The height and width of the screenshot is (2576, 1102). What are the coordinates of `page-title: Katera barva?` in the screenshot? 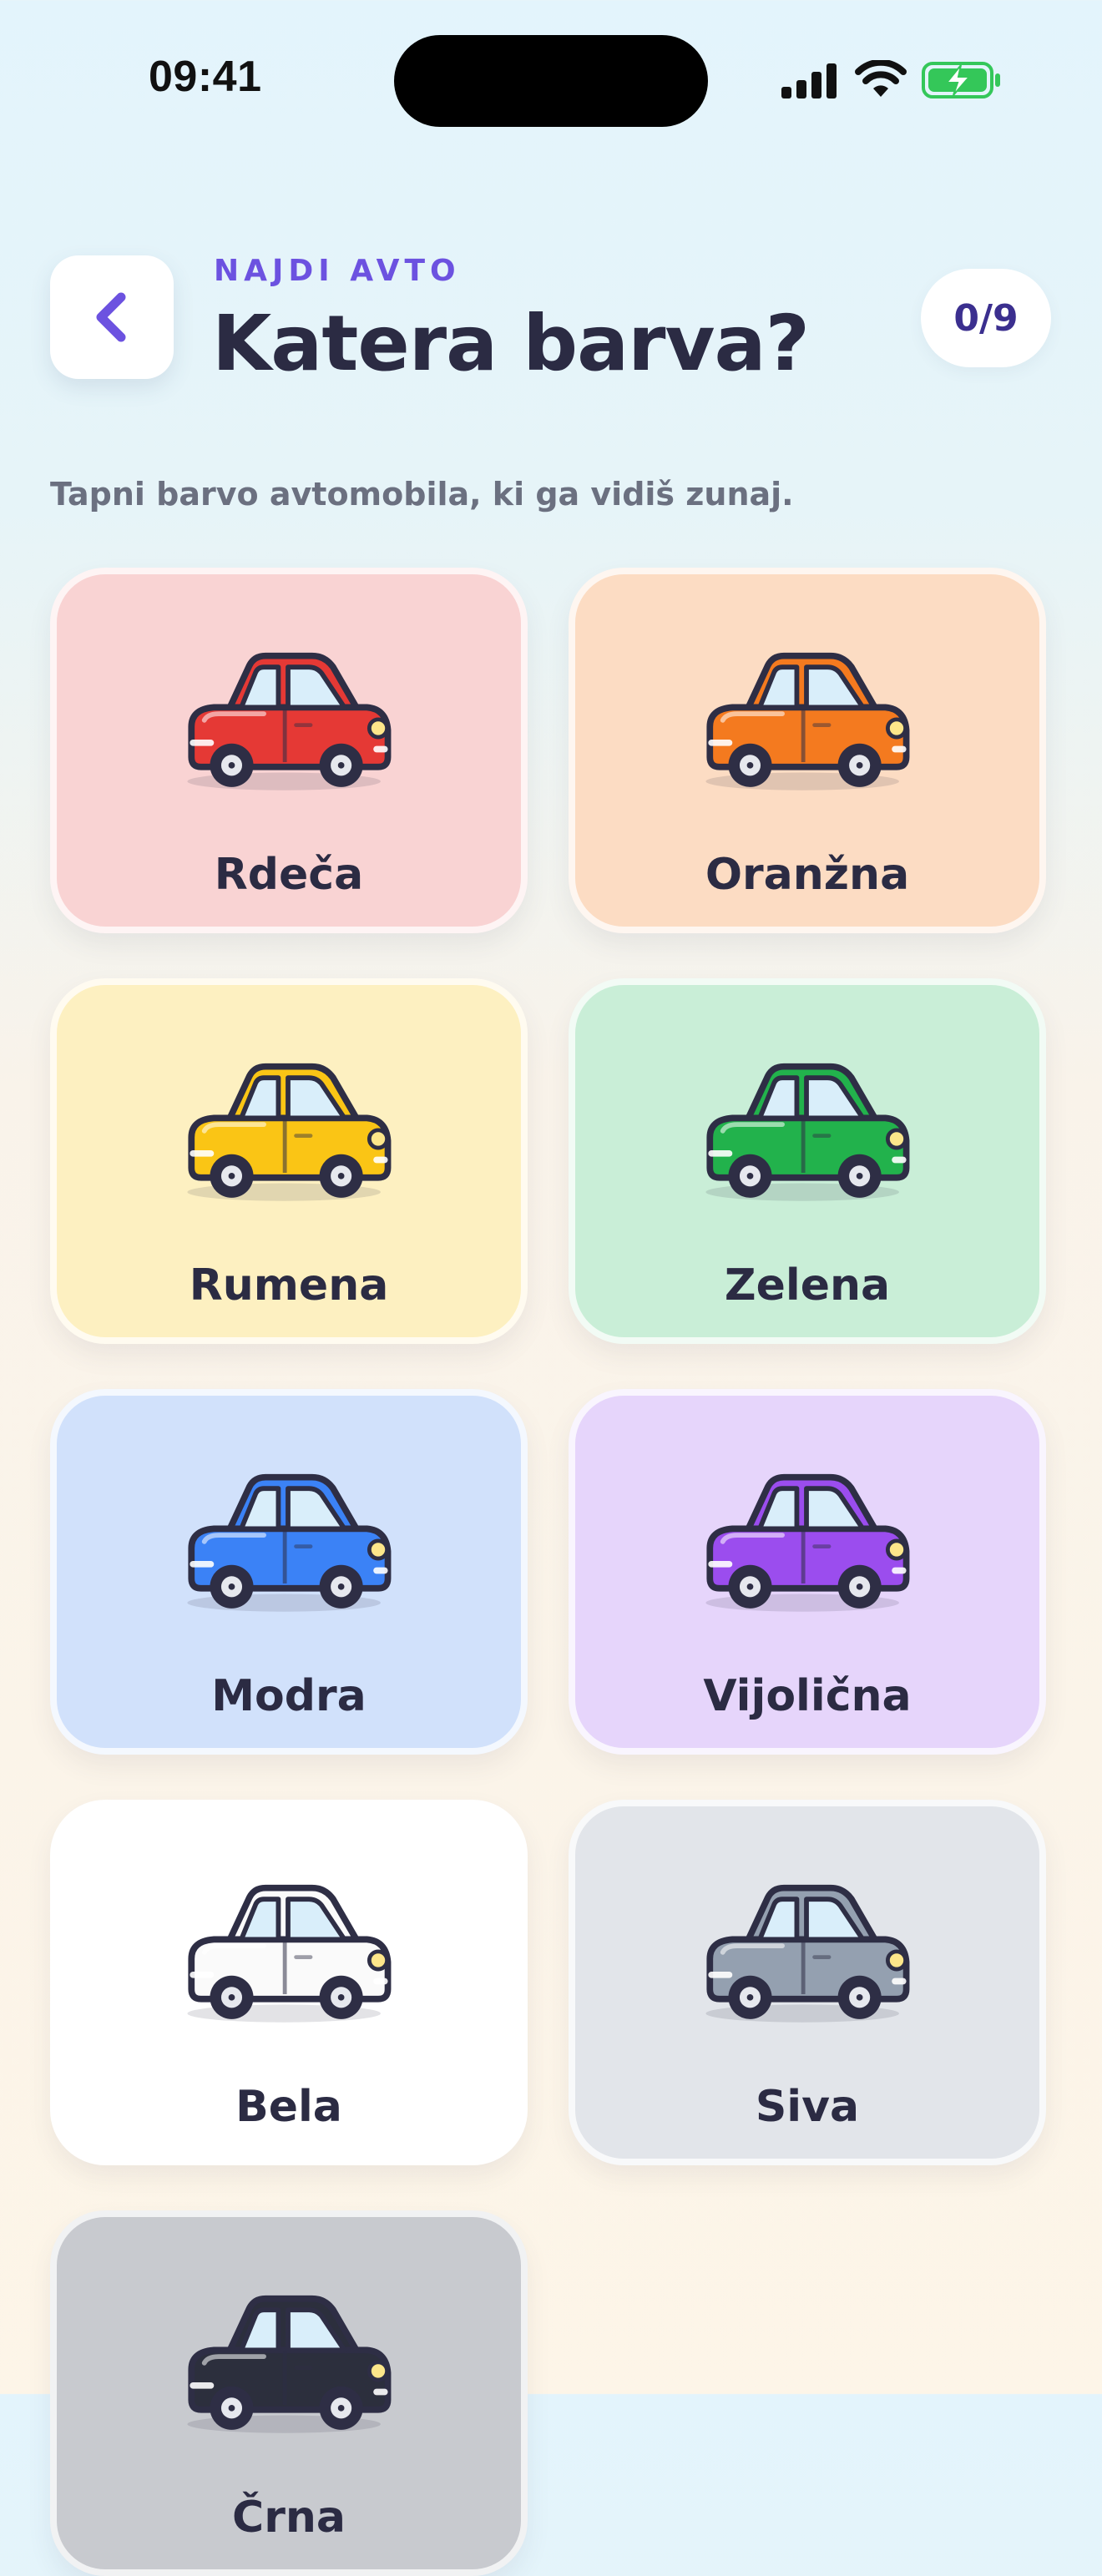 It's located at (511, 343).